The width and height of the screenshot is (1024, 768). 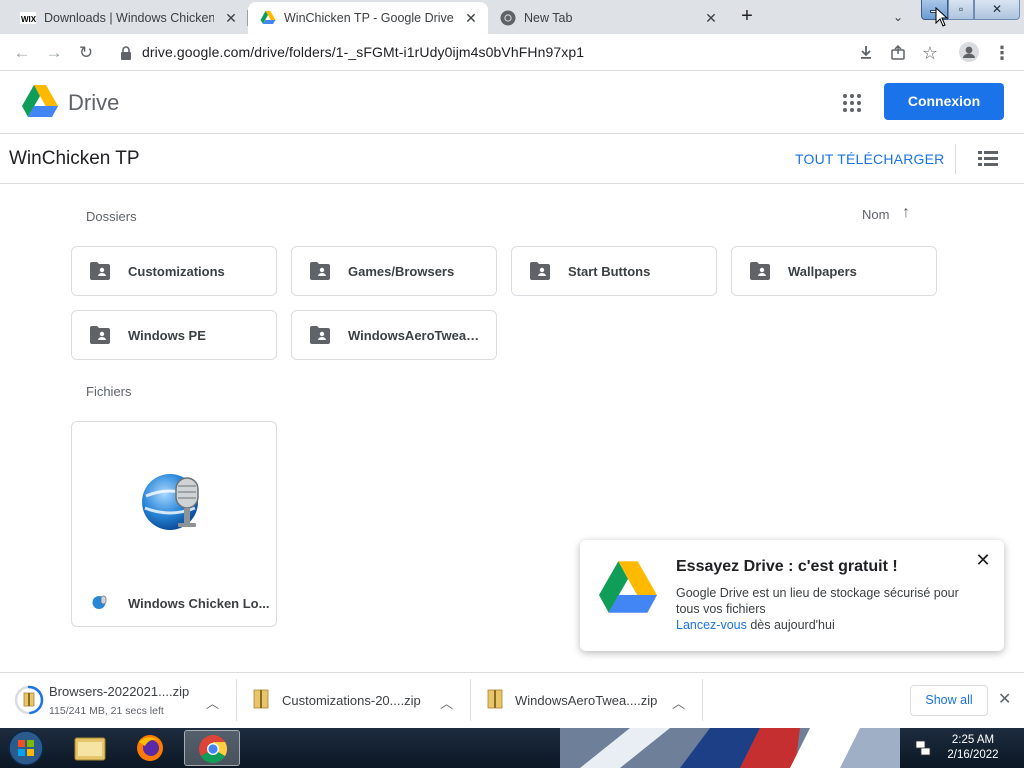 I want to click on list-view-icon, so click(x=988, y=159).